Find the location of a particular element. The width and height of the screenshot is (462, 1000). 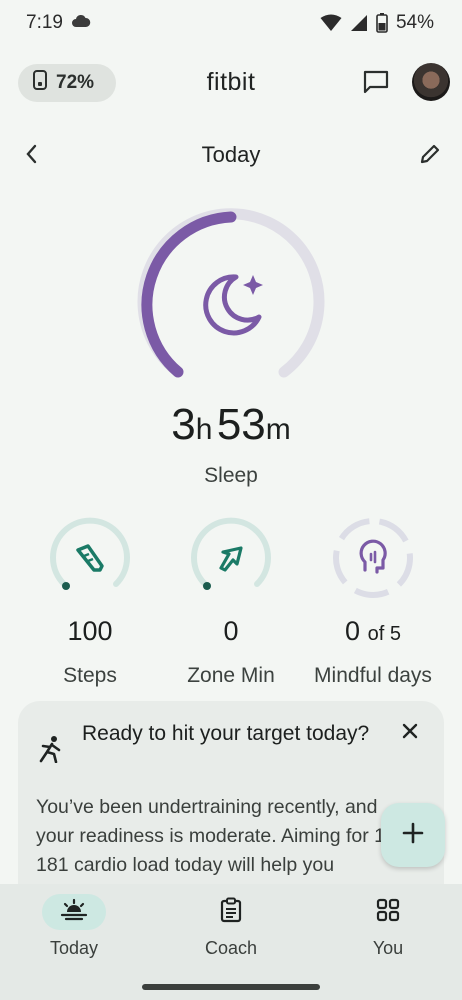

app-header: 72% fitbit is located at coordinates (231, 83).